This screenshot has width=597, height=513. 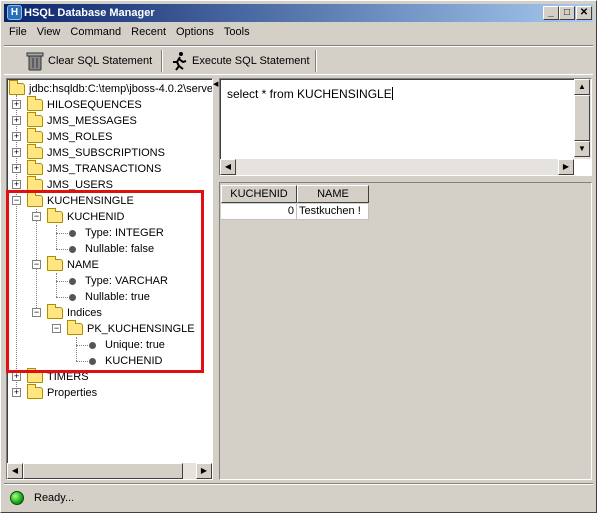 I want to click on tree-node-jms-roles: JMS_ROLES, so click(x=70, y=136).